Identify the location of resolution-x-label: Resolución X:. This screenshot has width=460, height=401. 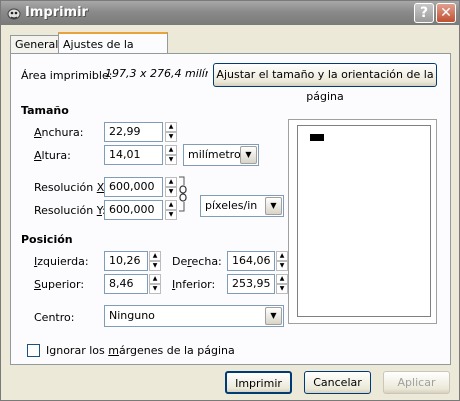
(71, 187).